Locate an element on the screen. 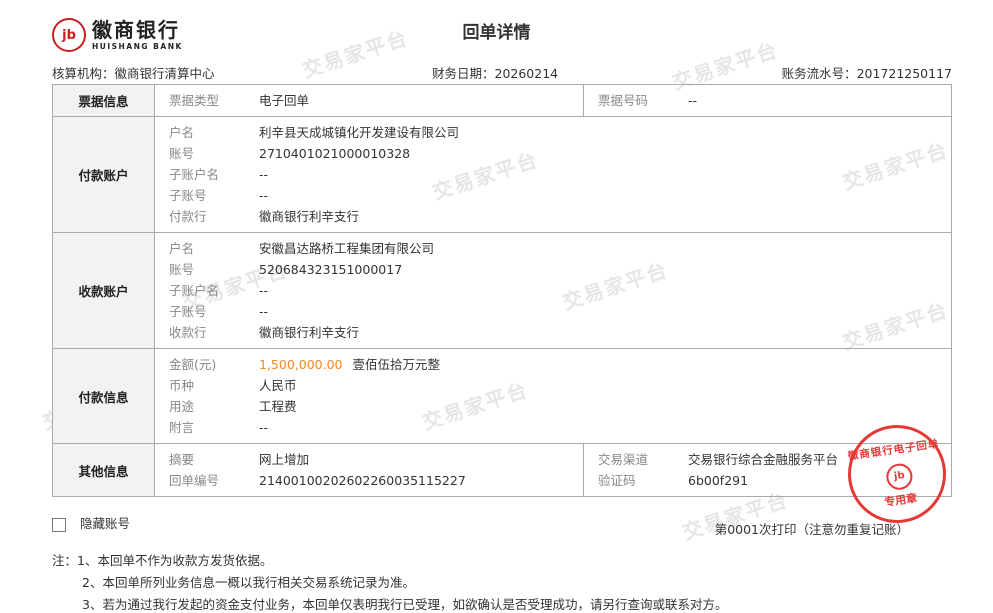  payee-bank: 徽商银行利辛支行 is located at coordinates (309, 332).